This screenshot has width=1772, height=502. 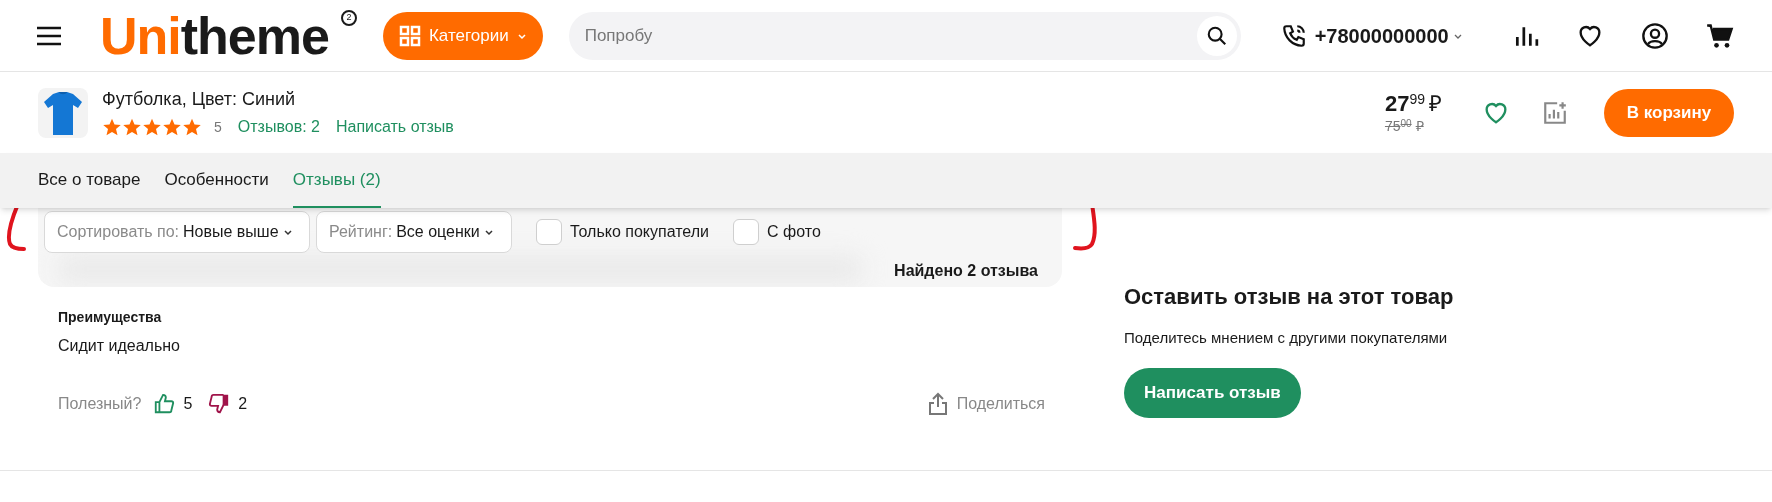 What do you see at coordinates (409, 35) in the screenshot?
I see `grid-icon` at bounding box center [409, 35].